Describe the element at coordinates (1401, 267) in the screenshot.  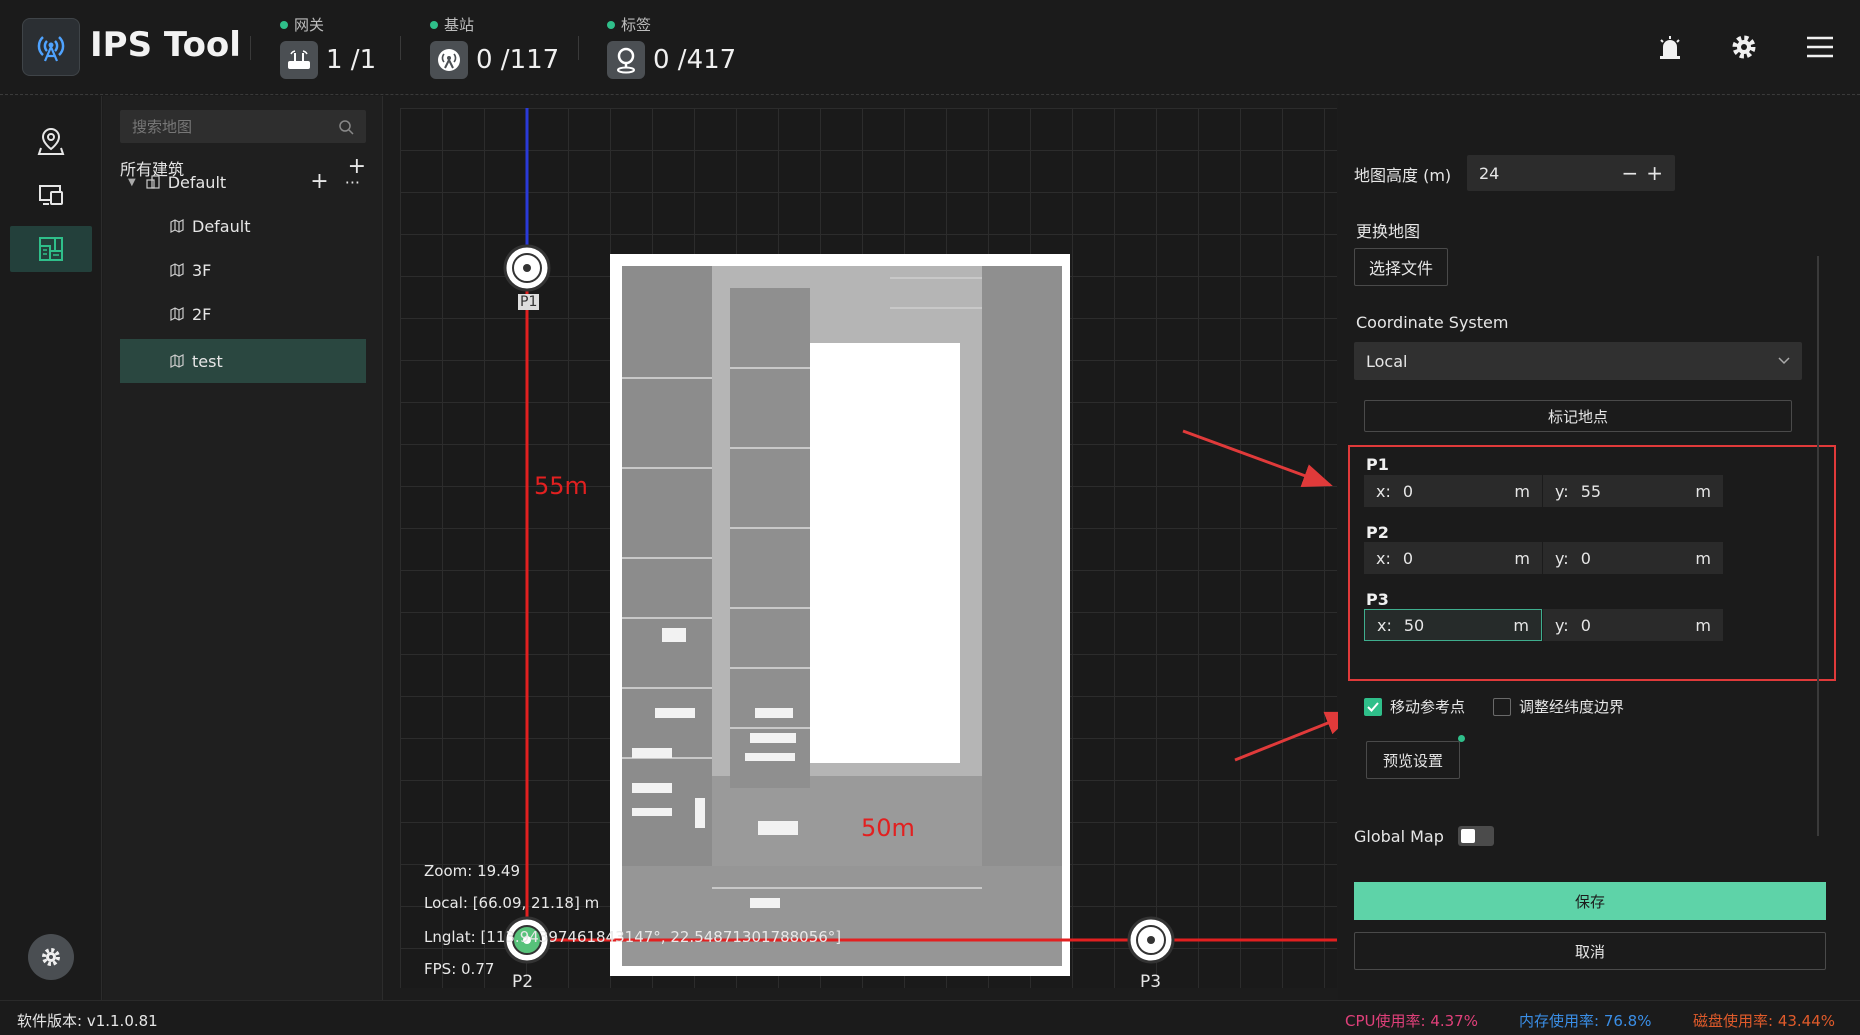
I see `choose-file-button: 选择文件` at that location.